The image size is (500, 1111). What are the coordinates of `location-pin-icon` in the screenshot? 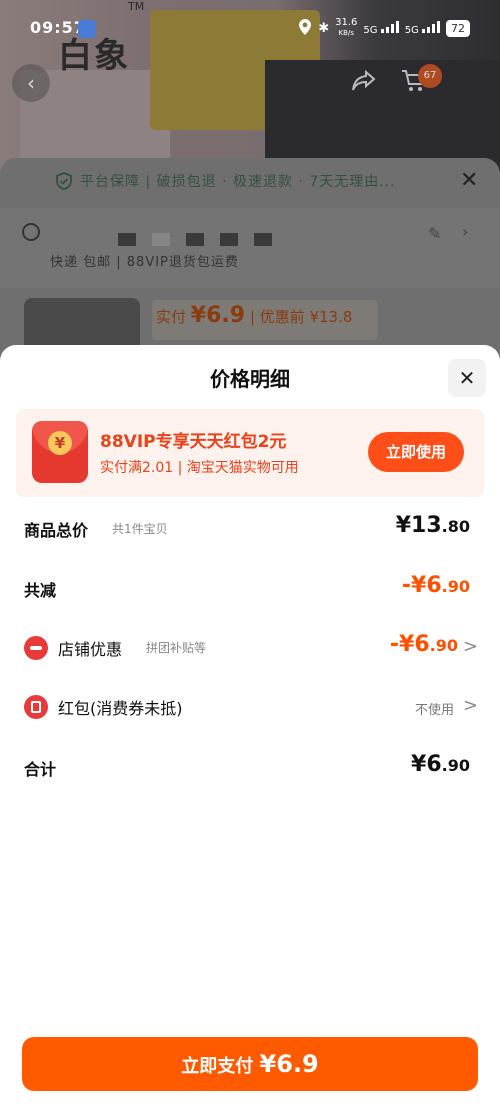 It's located at (31, 232).